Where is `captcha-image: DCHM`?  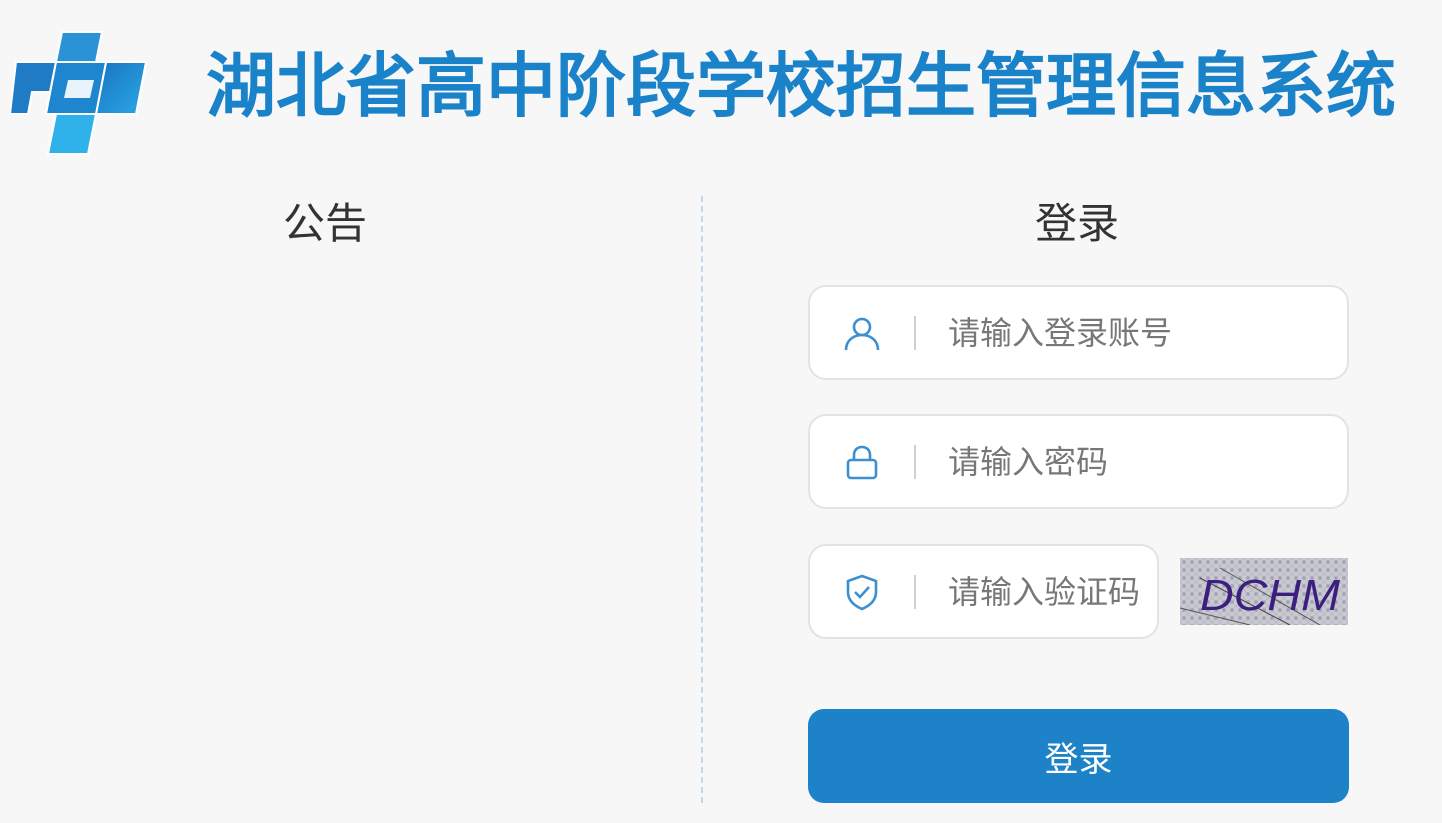 captcha-image: DCHM is located at coordinates (1264, 591).